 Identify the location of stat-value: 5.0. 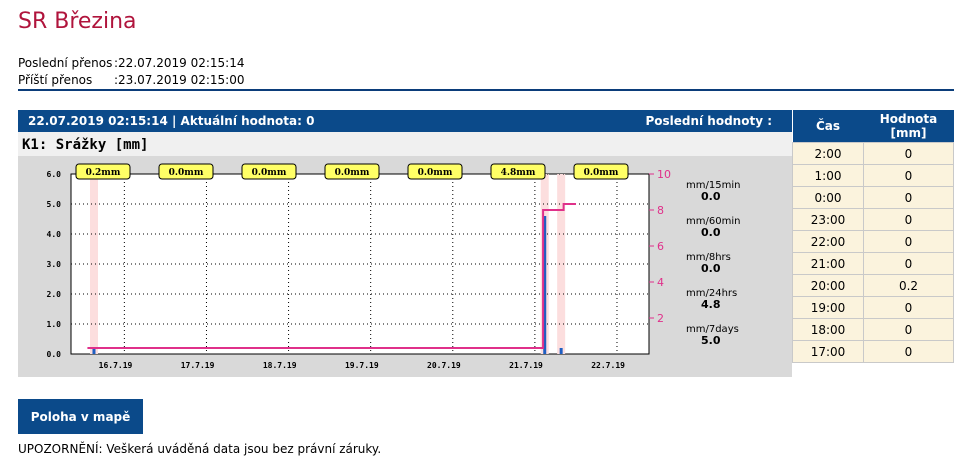
(711, 340).